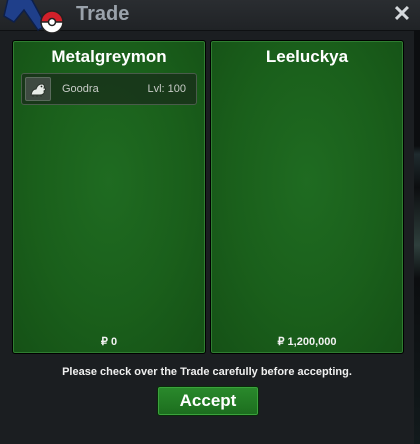  I want to click on offered-item-slot: Goodra Lvl: 100, so click(109, 89).